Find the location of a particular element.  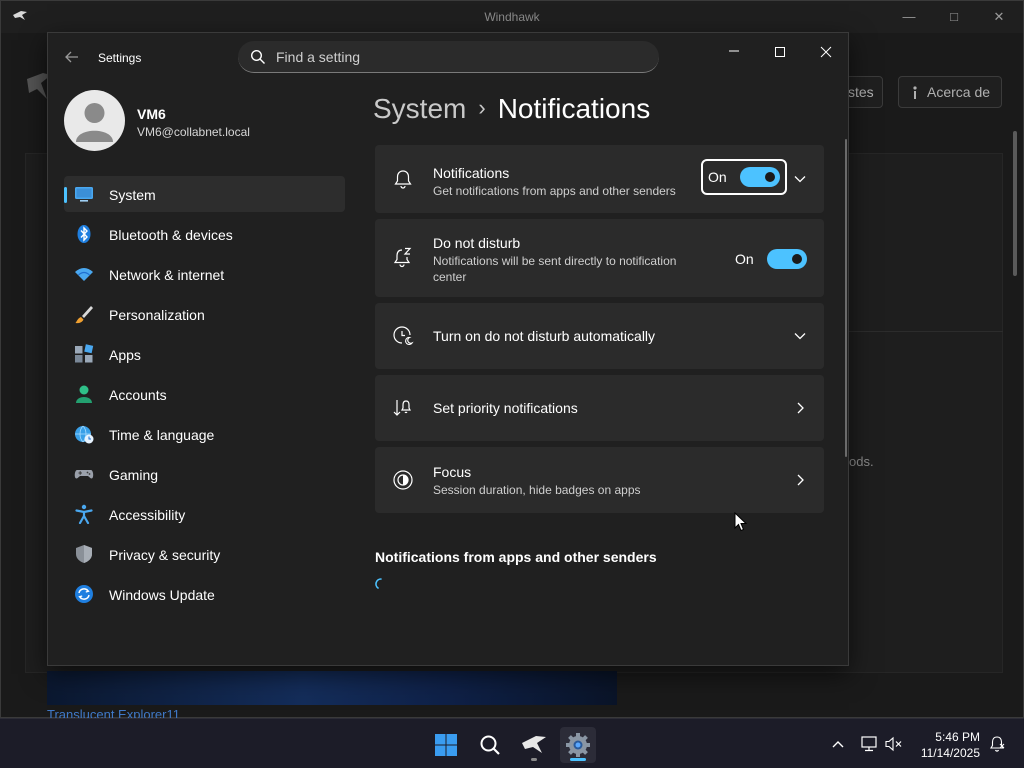

taskbar: 5:46 PM 11/14/2025 is located at coordinates (512, 743).